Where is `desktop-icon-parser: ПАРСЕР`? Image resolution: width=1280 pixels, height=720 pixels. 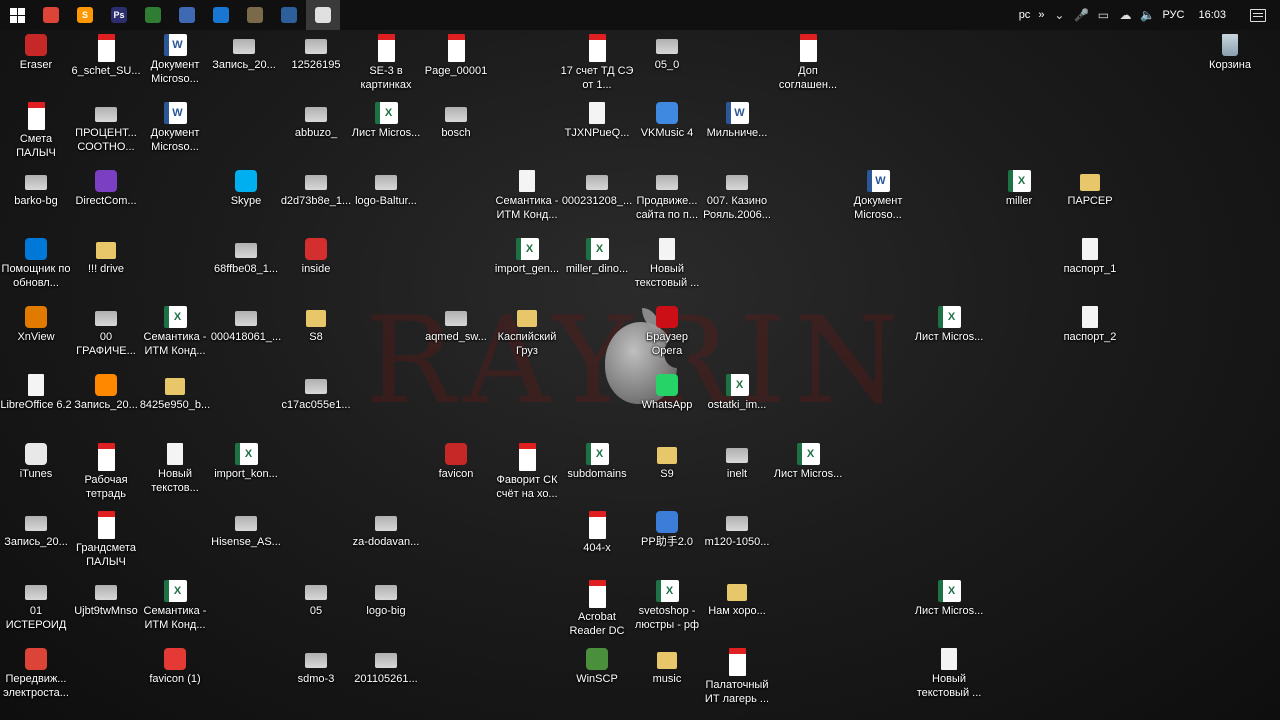
desktop-icon-parser: ПАРСЕР is located at coordinates (1090, 189).